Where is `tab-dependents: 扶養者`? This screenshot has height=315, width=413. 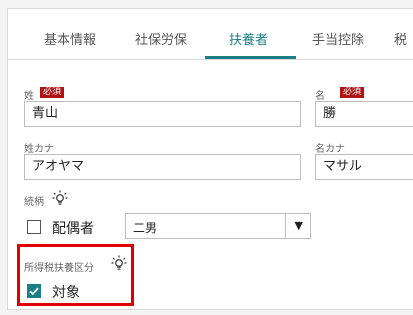
tab-dependents: 扶養者 is located at coordinates (248, 38).